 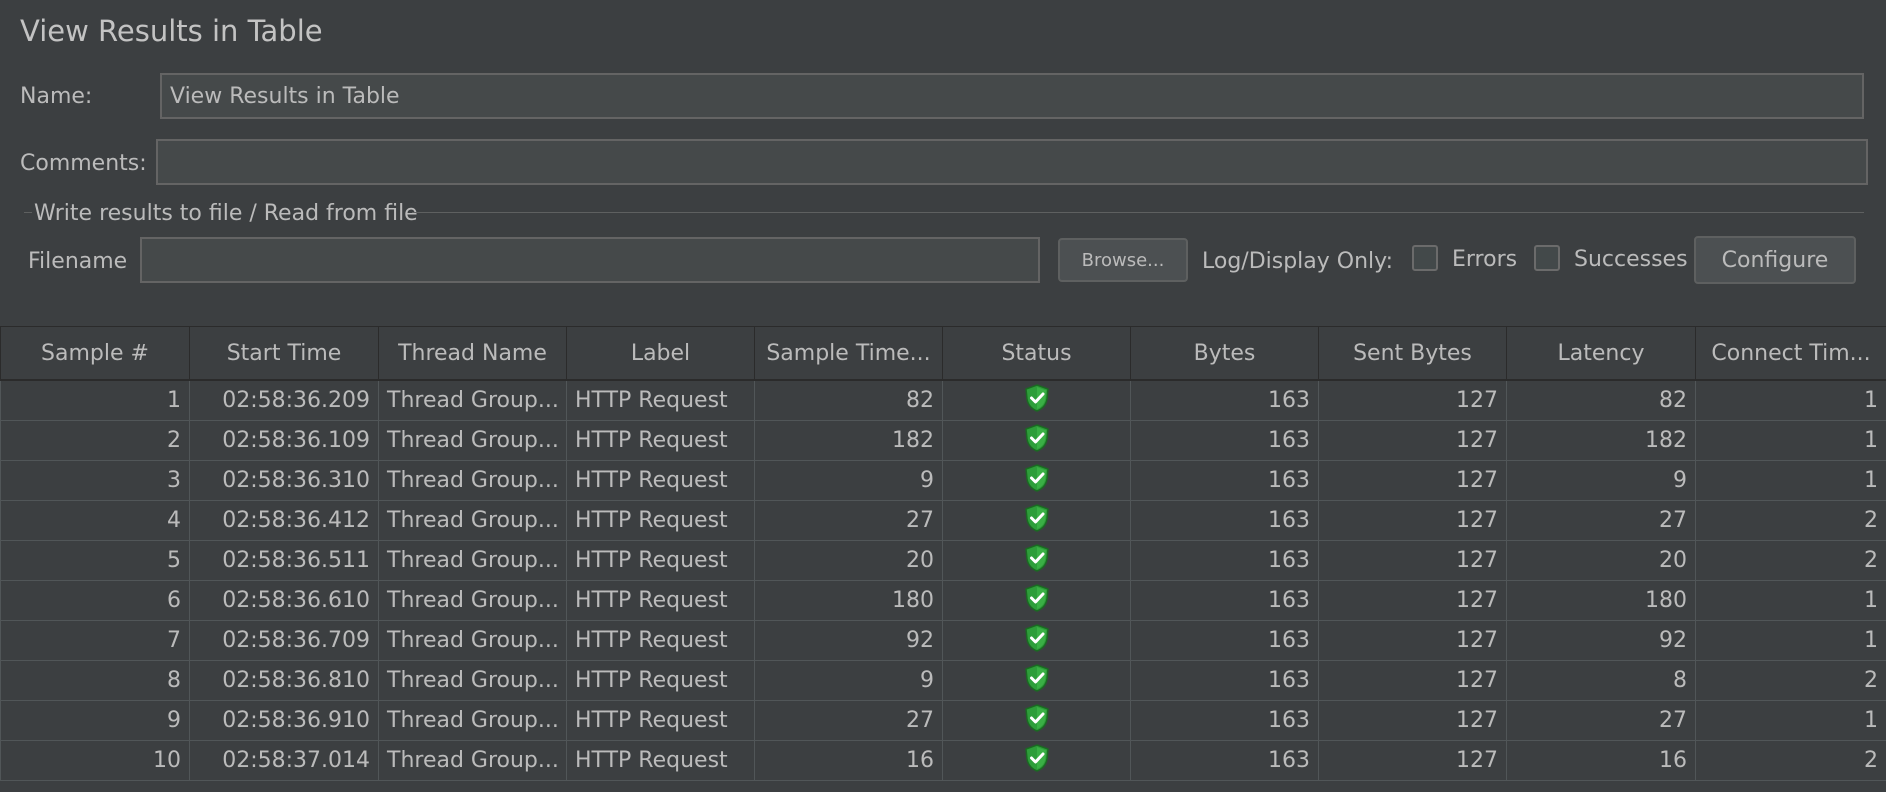 I want to click on file-group-title: Write results to file / Read from file, so click(x=226, y=213).